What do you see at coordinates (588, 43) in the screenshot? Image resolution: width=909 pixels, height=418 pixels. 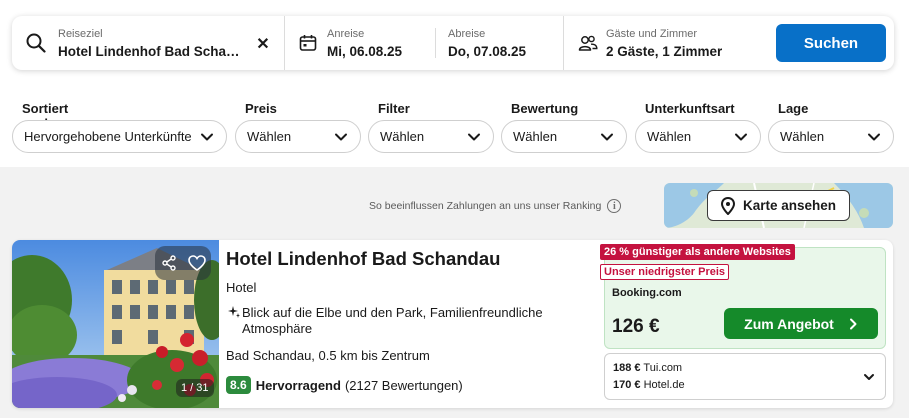 I see `guests-icon` at bounding box center [588, 43].